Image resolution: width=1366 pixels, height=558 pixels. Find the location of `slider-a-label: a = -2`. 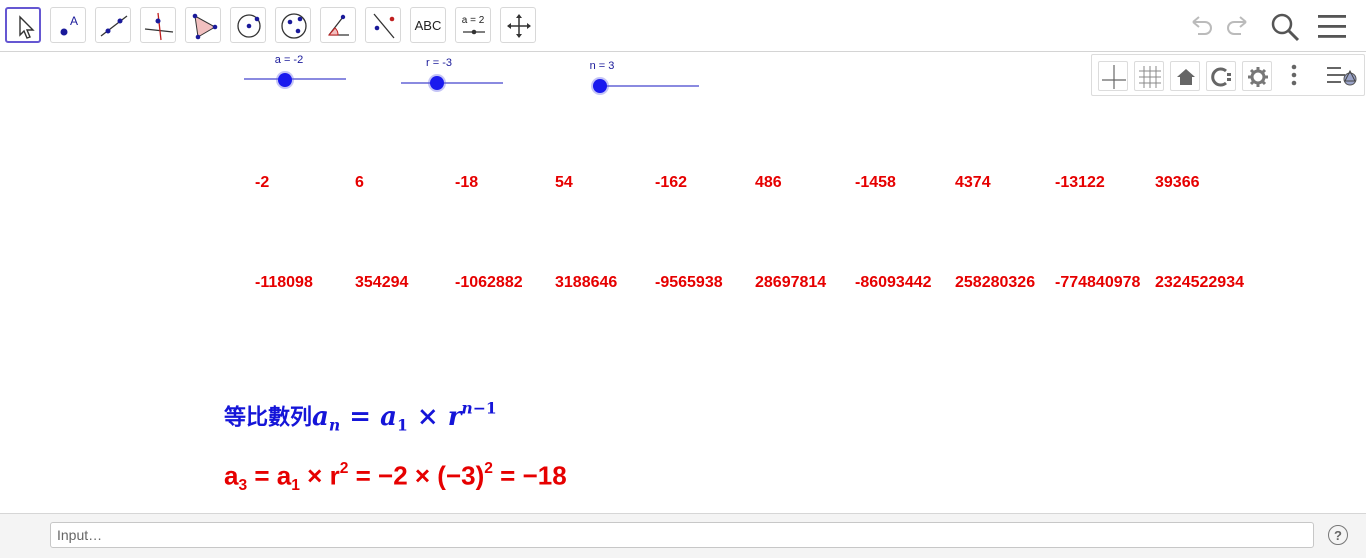

slider-a-label: a = -2 is located at coordinates (289, 60).